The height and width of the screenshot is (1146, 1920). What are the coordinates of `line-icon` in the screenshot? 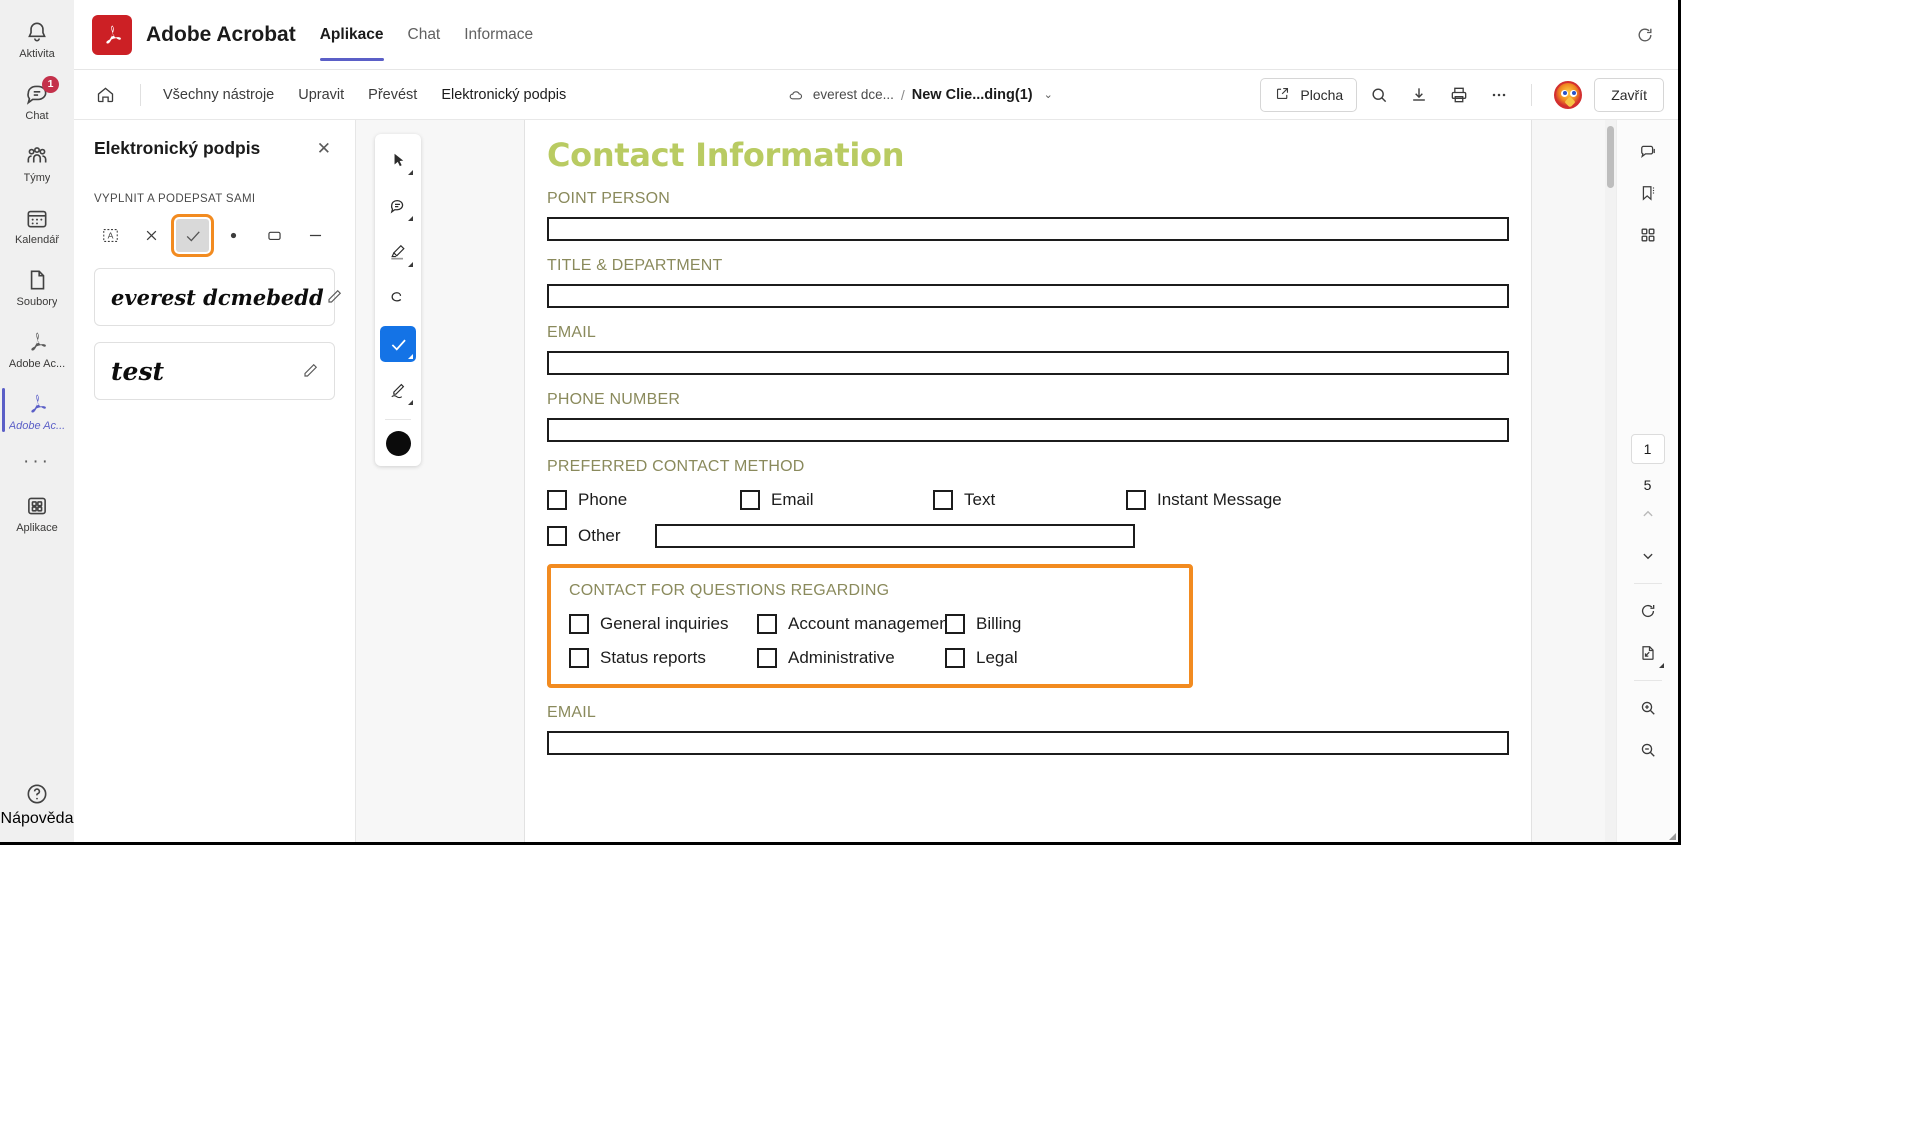 It's located at (315, 235).